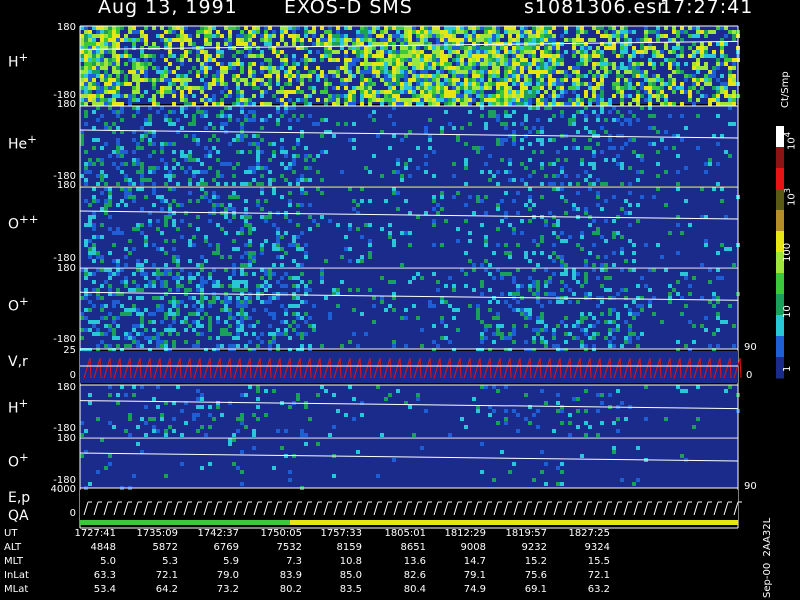 The width and height of the screenshot is (800, 600). What do you see at coordinates (414, 589) in the screenshot?
I see `ephemeris-cell: 80.4` at bounding box center [414, 589].